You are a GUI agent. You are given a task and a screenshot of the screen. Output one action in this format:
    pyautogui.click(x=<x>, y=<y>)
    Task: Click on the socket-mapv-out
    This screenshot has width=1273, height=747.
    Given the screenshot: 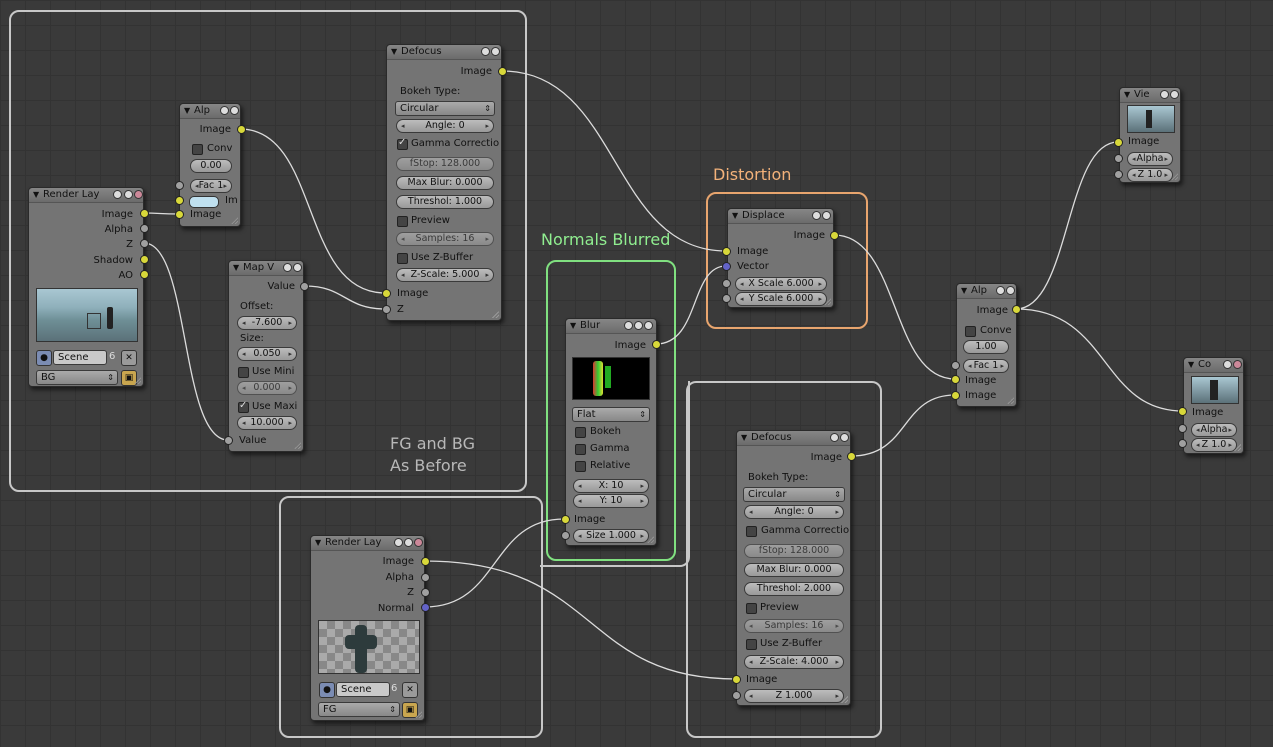 What is the action you would take?
    pyautogui.click(x=304, y=286)
    